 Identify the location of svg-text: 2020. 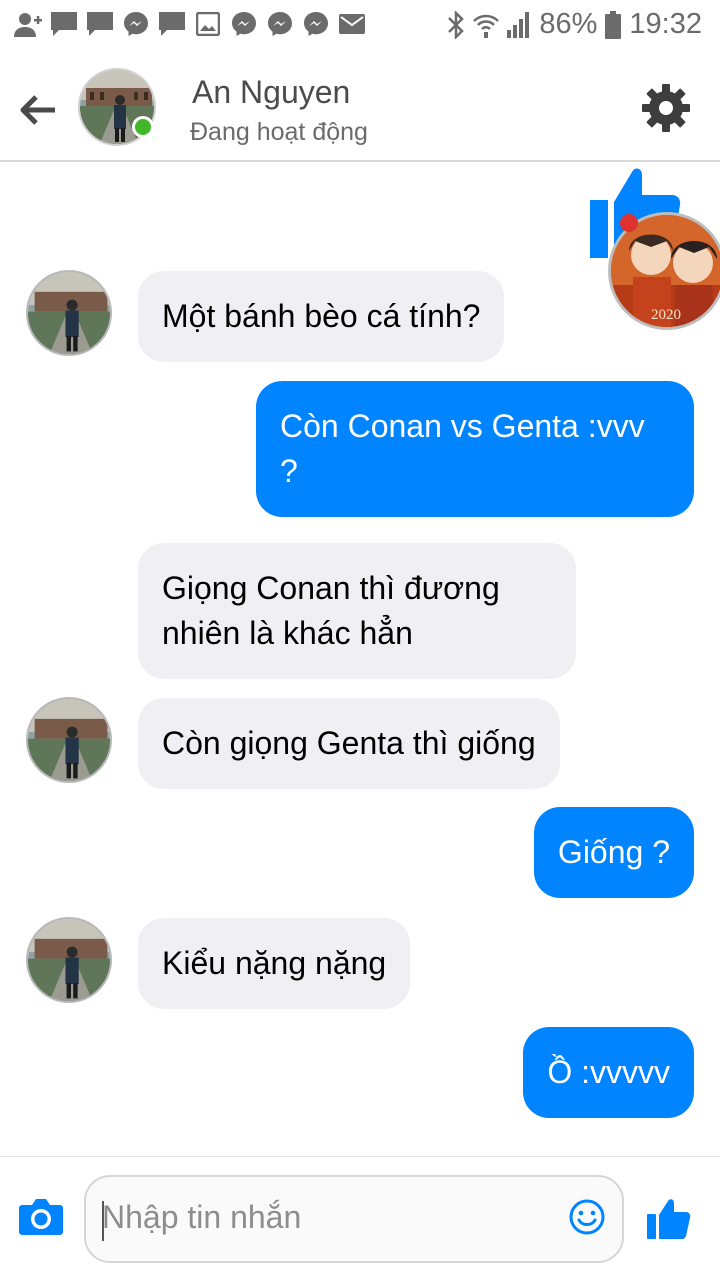
(666, 315).